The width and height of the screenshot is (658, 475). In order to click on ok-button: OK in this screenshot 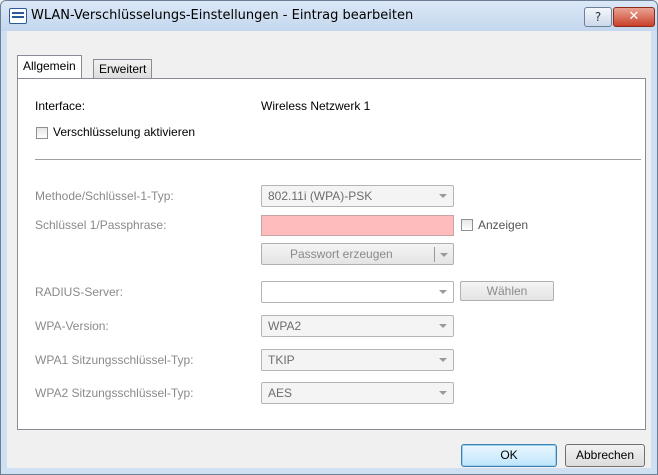, I will do `click(509, 455)`.